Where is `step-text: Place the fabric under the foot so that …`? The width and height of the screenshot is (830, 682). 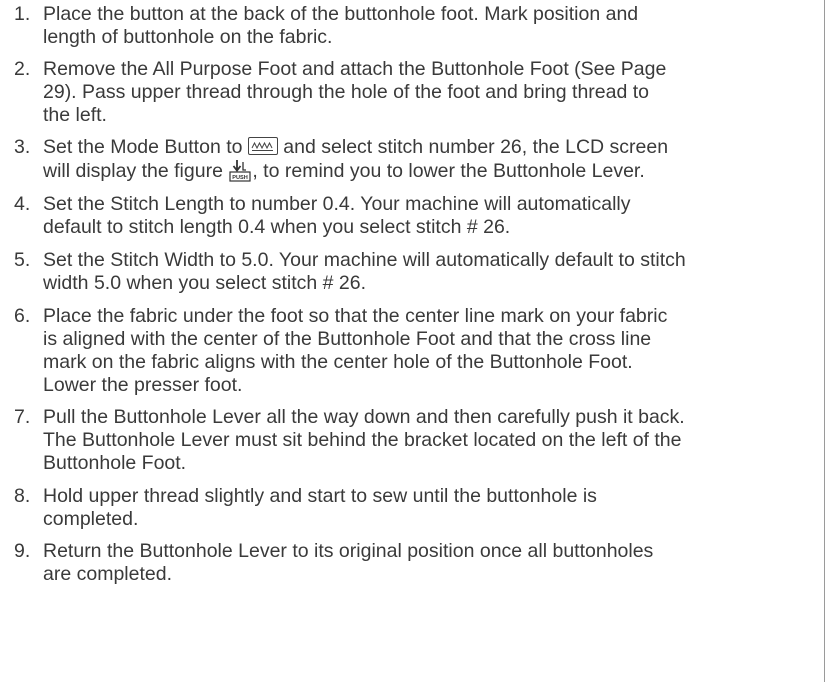
step-text: Place the fabric under the foot so that … is located at coordinates (432, 351).